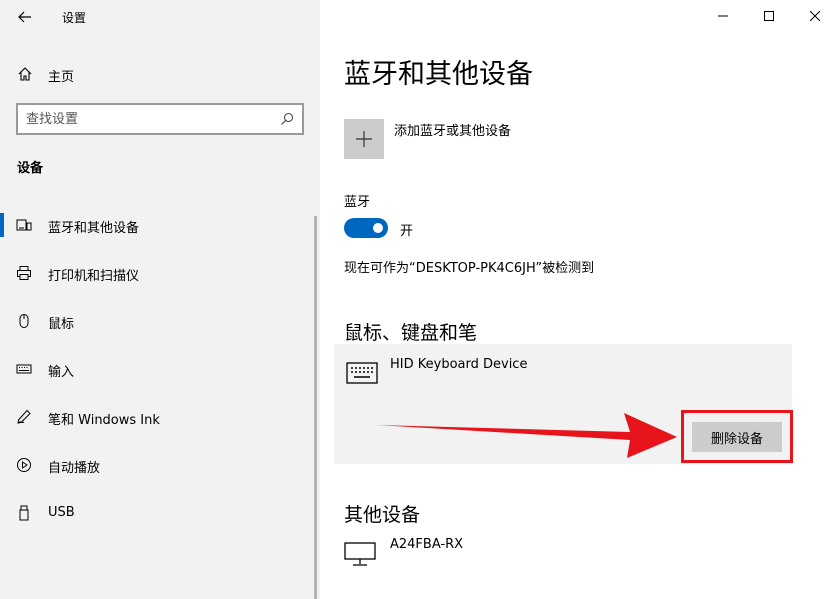 This screenshot has width=838, height=599. Describe the element at coordinates (469, 268) in the screenshot. I see `discoverable-text: 现在可作为“DESKTOP-PK4C6JH”被检测到` at that location.